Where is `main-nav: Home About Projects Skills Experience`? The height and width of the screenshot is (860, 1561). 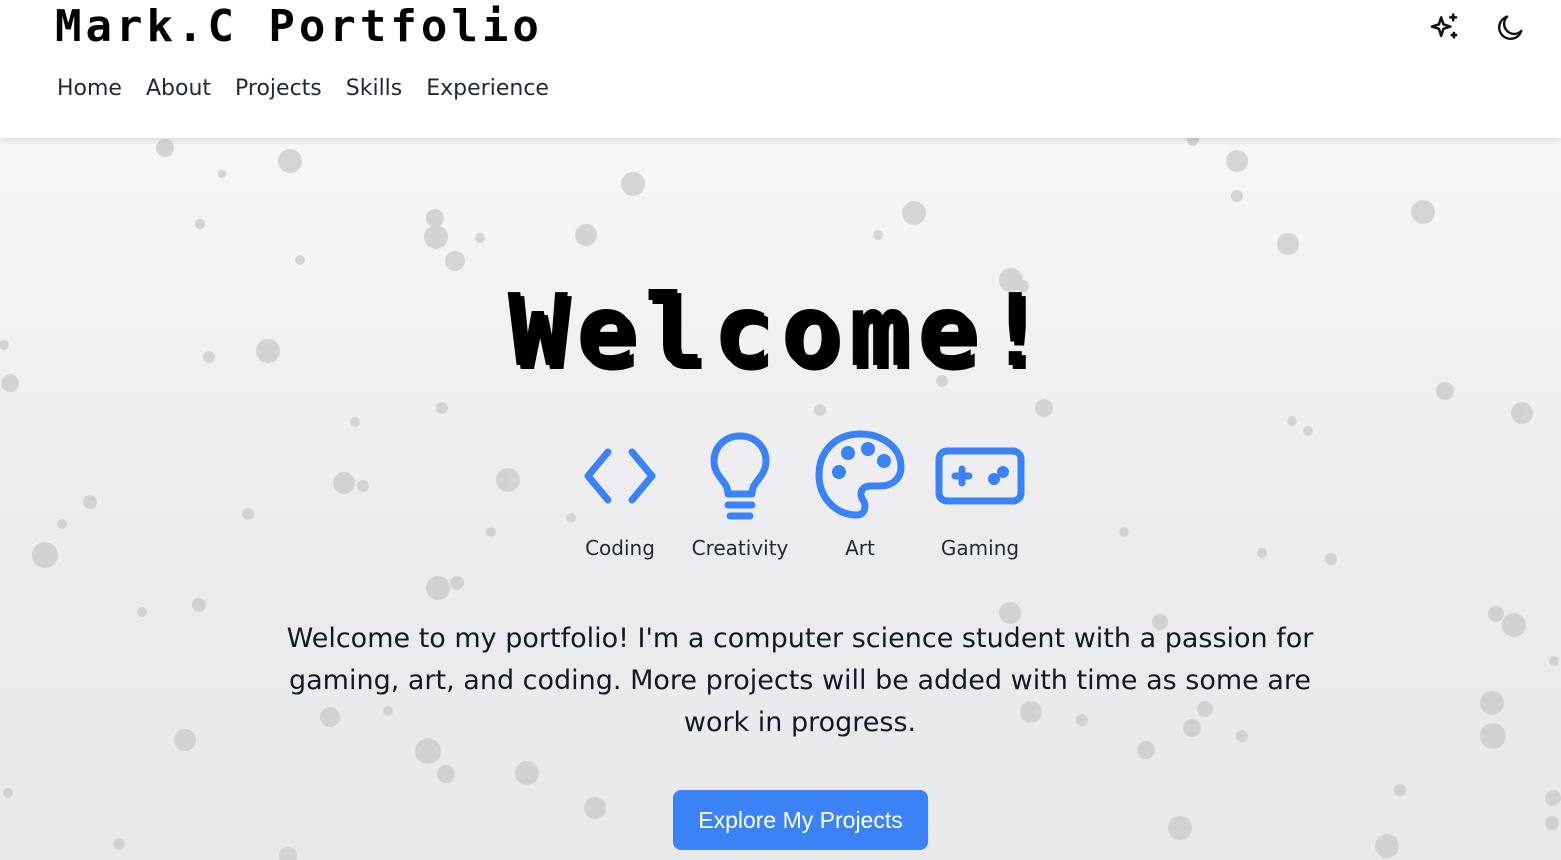 main-nav: Home About Projects Skills Experience is located at coordinates (303, 89).